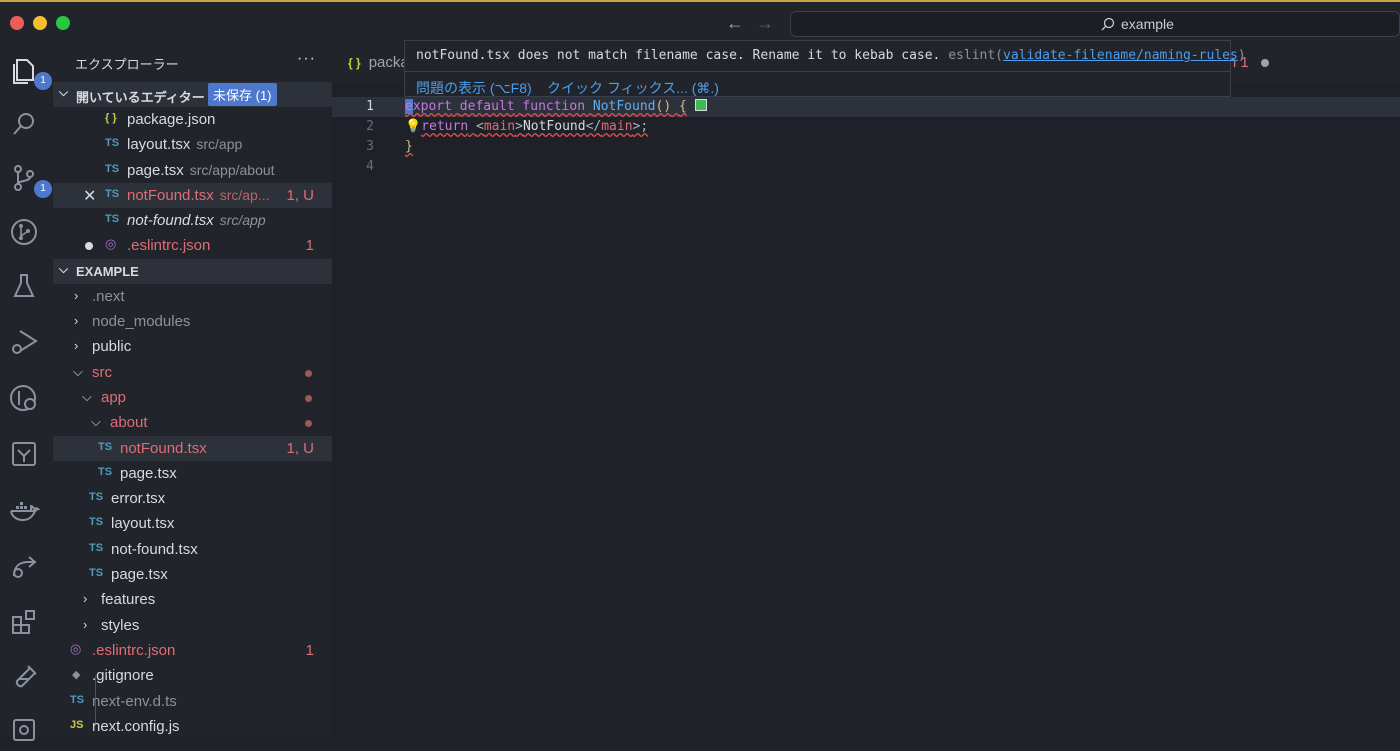 This screenshot has width=1400, height=751. I want to click on rule-link: validate-filename/naming-rules, so click(1120, 55).